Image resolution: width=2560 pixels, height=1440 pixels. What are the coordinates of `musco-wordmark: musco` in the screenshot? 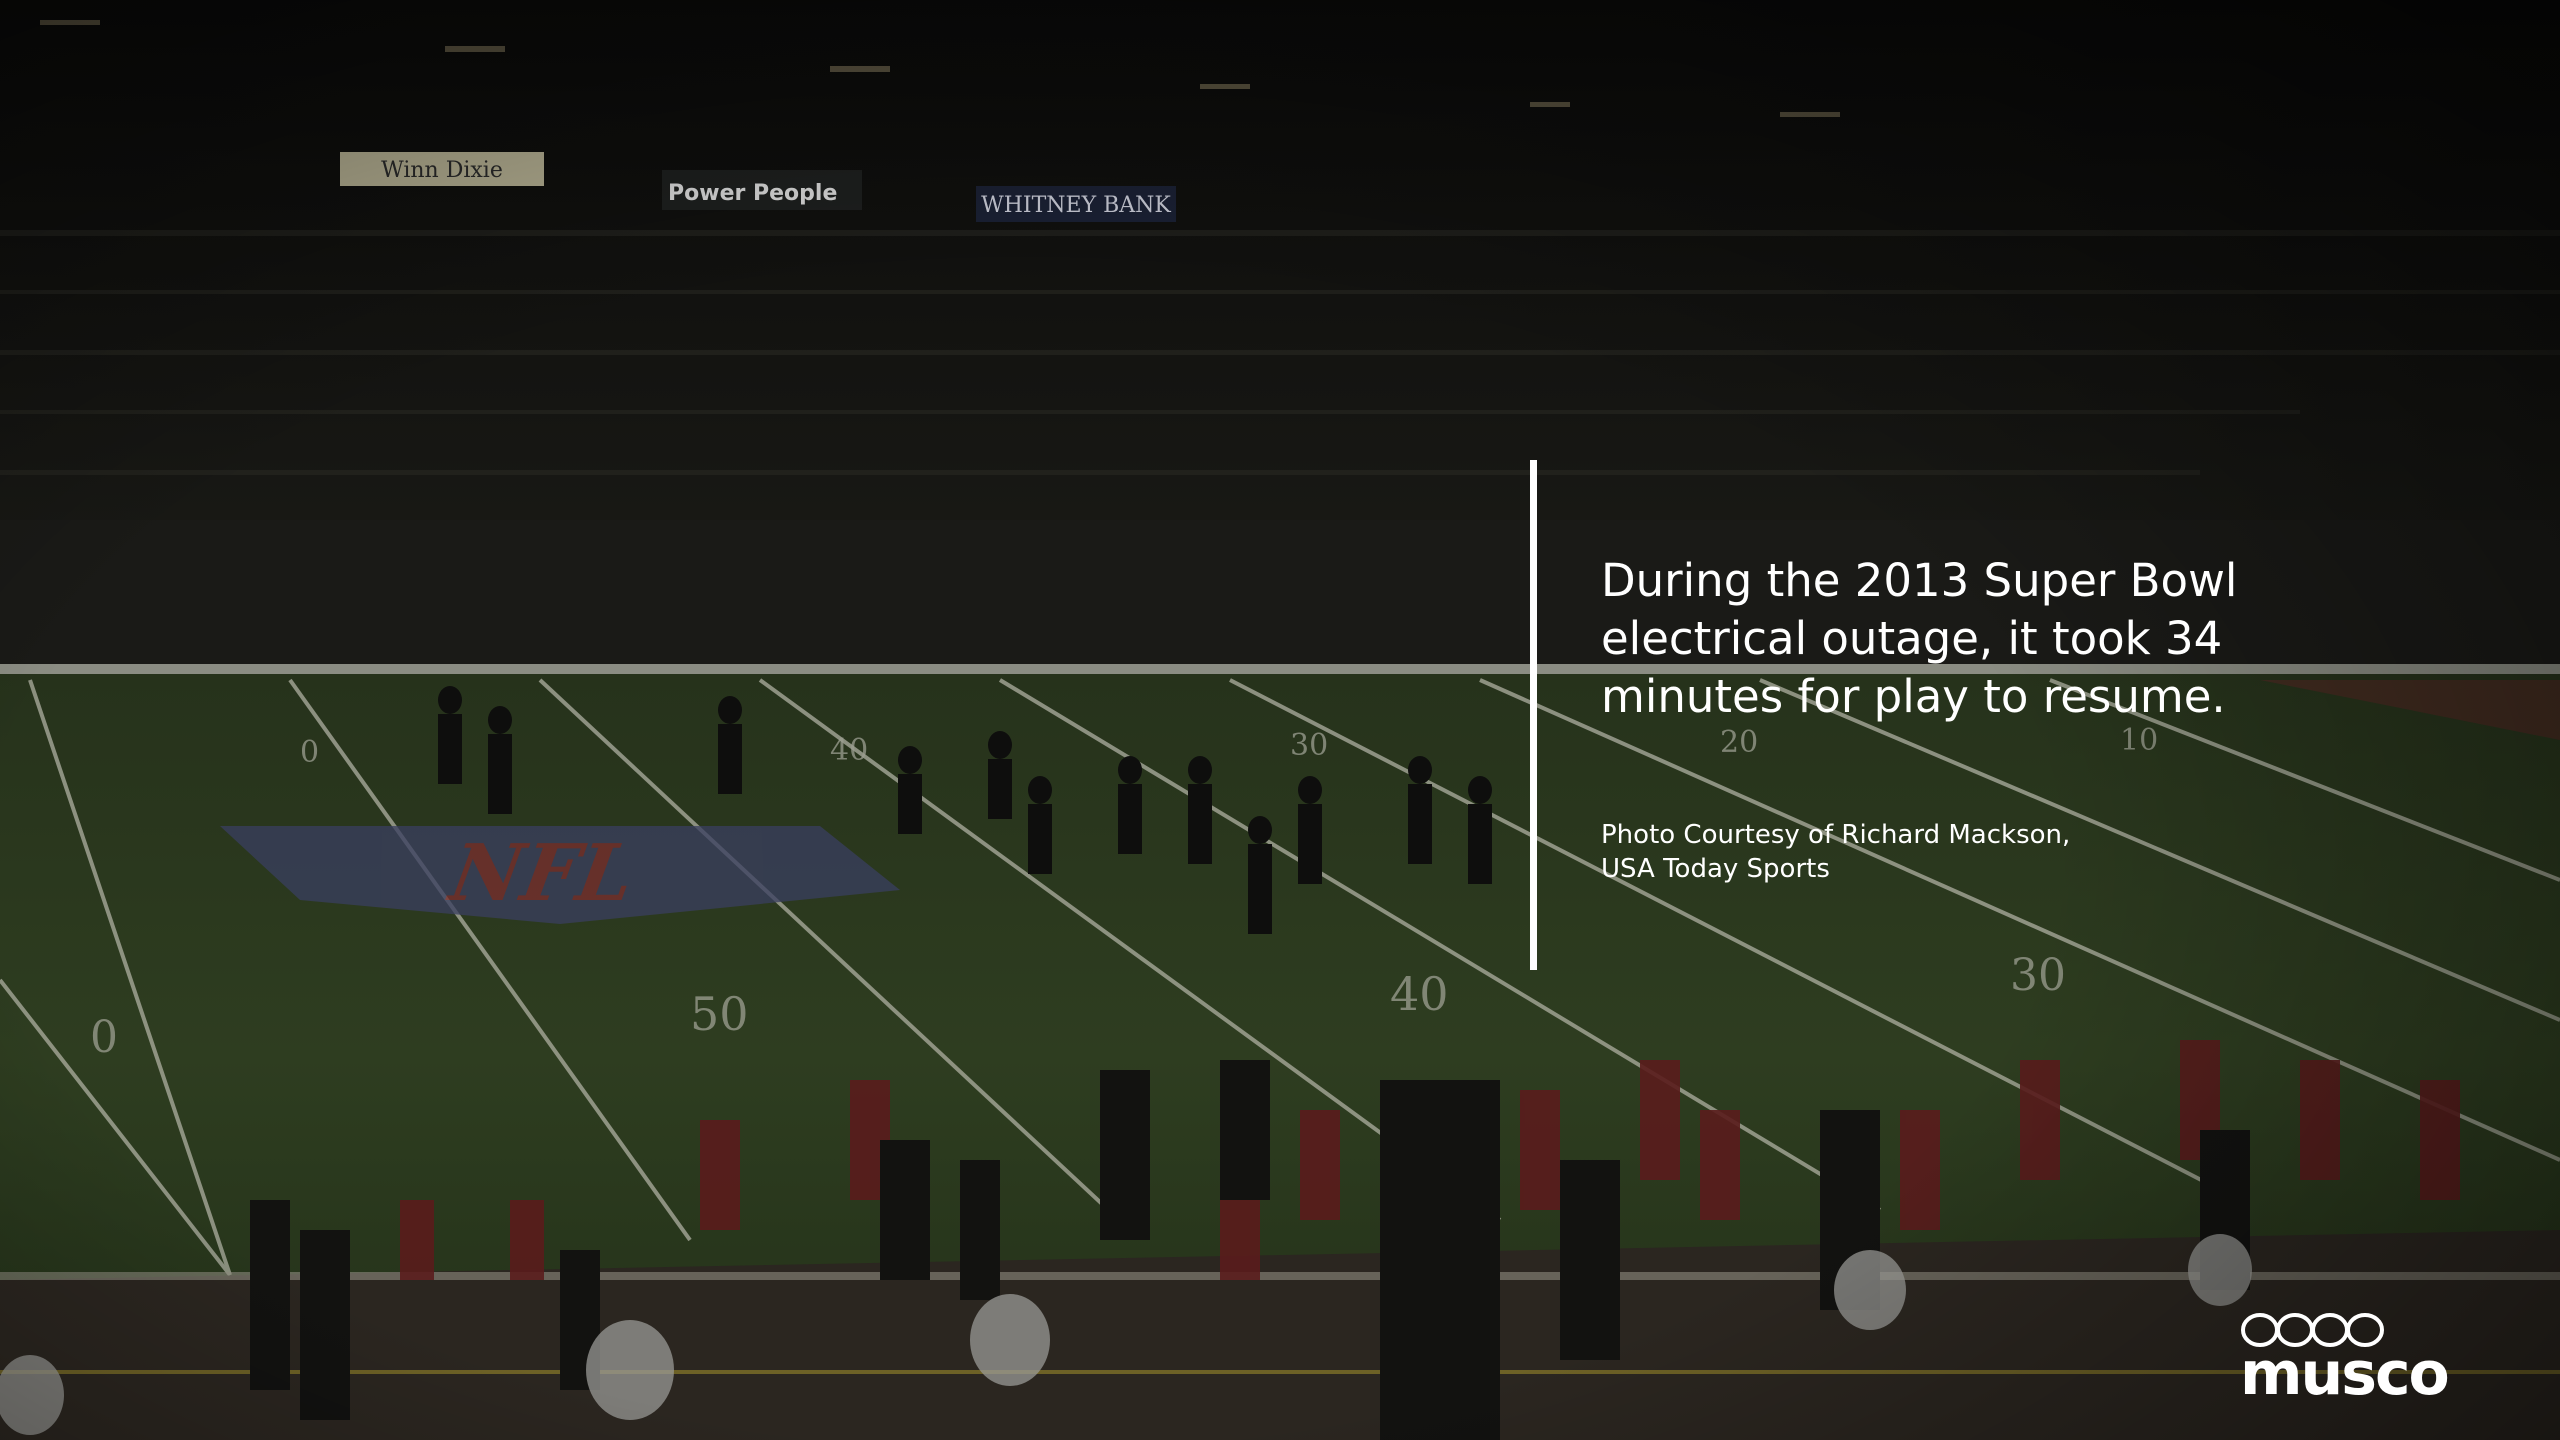 It's located at (2345, 1374).